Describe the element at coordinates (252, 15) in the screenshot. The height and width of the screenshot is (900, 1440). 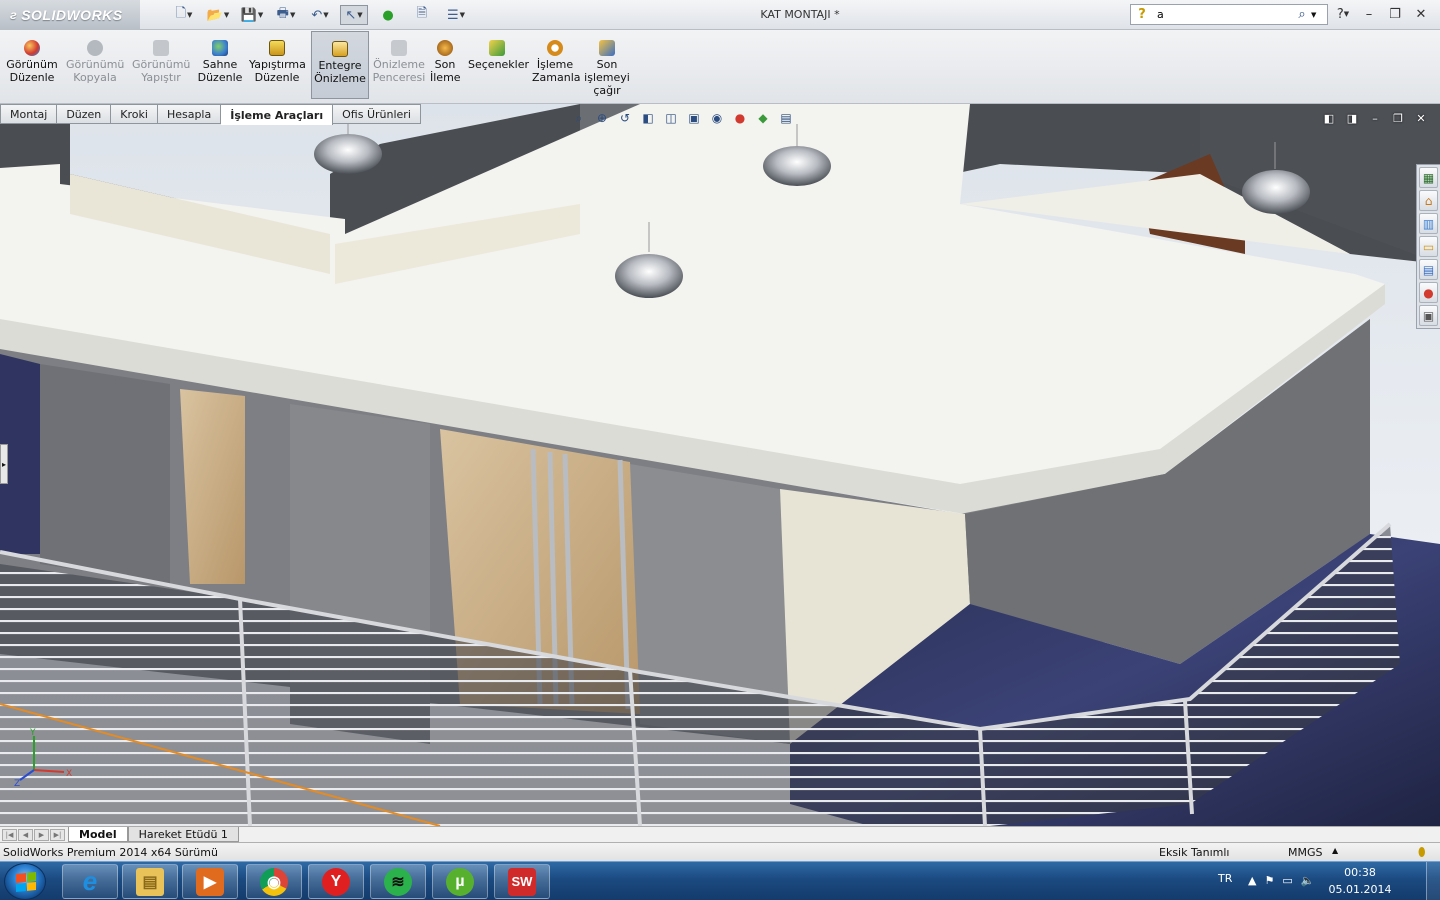
I see `save-button: 💾 ▼` at that location.